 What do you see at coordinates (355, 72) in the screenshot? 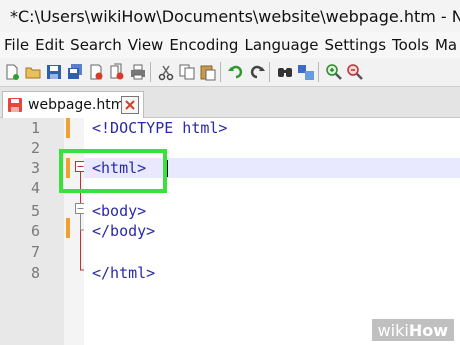
I see `zoom-out-icon` at bounding box center [355, 72].